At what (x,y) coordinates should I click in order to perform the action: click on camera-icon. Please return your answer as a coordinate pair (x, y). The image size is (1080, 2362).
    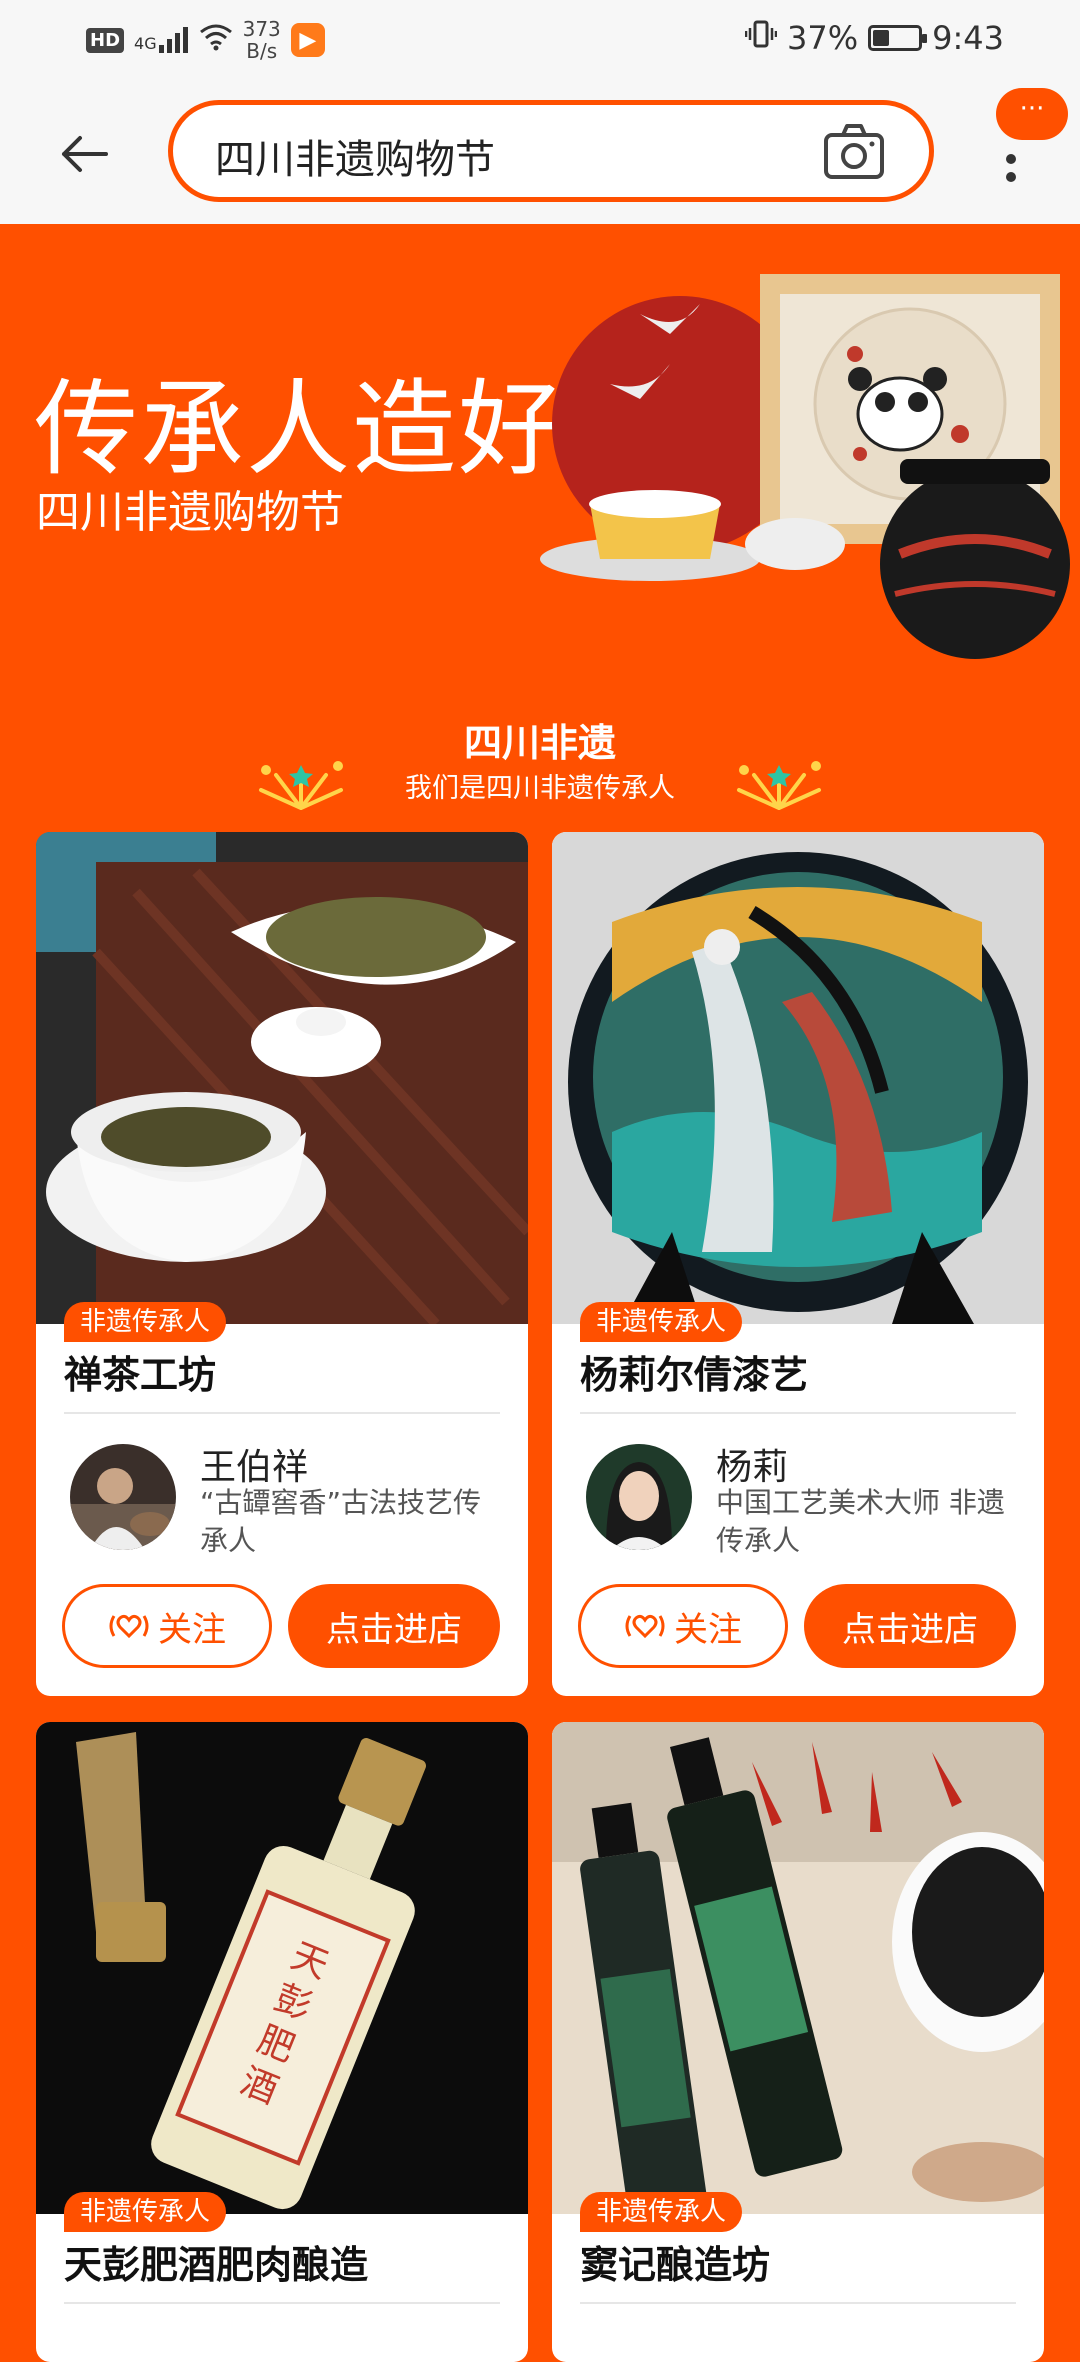
    Looking at the image, I should click on (854, 151).